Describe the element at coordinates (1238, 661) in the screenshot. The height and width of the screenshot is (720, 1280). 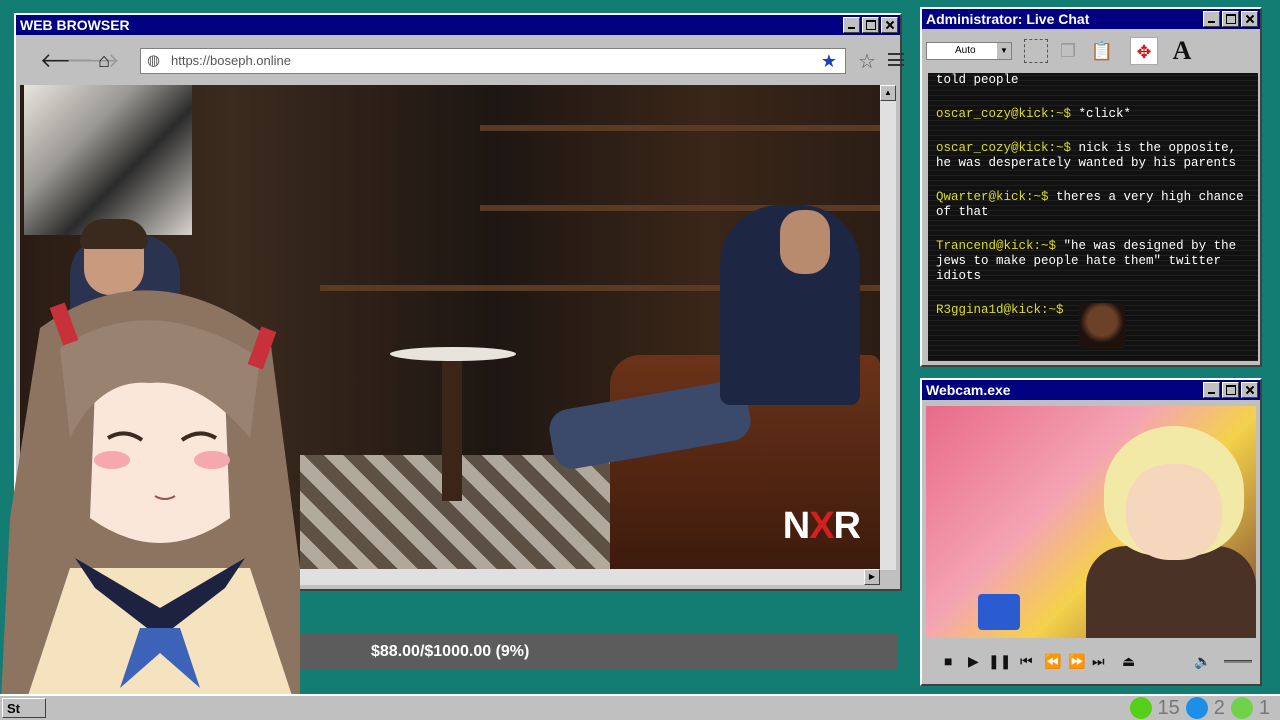
I see `volume-slider` at that location.